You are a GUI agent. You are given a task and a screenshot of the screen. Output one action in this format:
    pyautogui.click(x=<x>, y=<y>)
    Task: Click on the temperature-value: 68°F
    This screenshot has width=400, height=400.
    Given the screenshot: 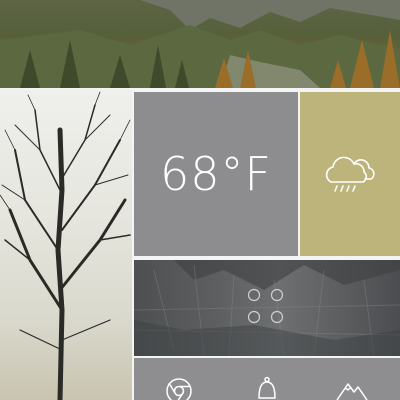 What is the action you would take?
    pyautogui.click(x=216, y=174)
    